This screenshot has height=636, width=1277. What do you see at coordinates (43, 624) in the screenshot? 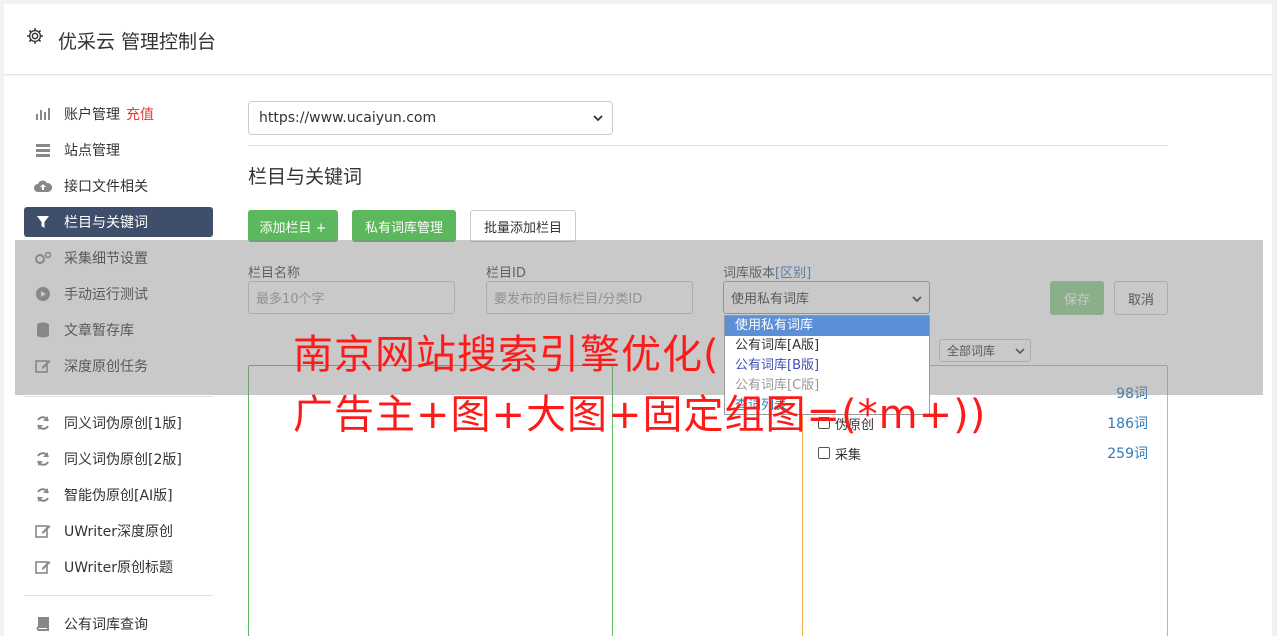
I see `book-icon` at bounding box center [43, 624].